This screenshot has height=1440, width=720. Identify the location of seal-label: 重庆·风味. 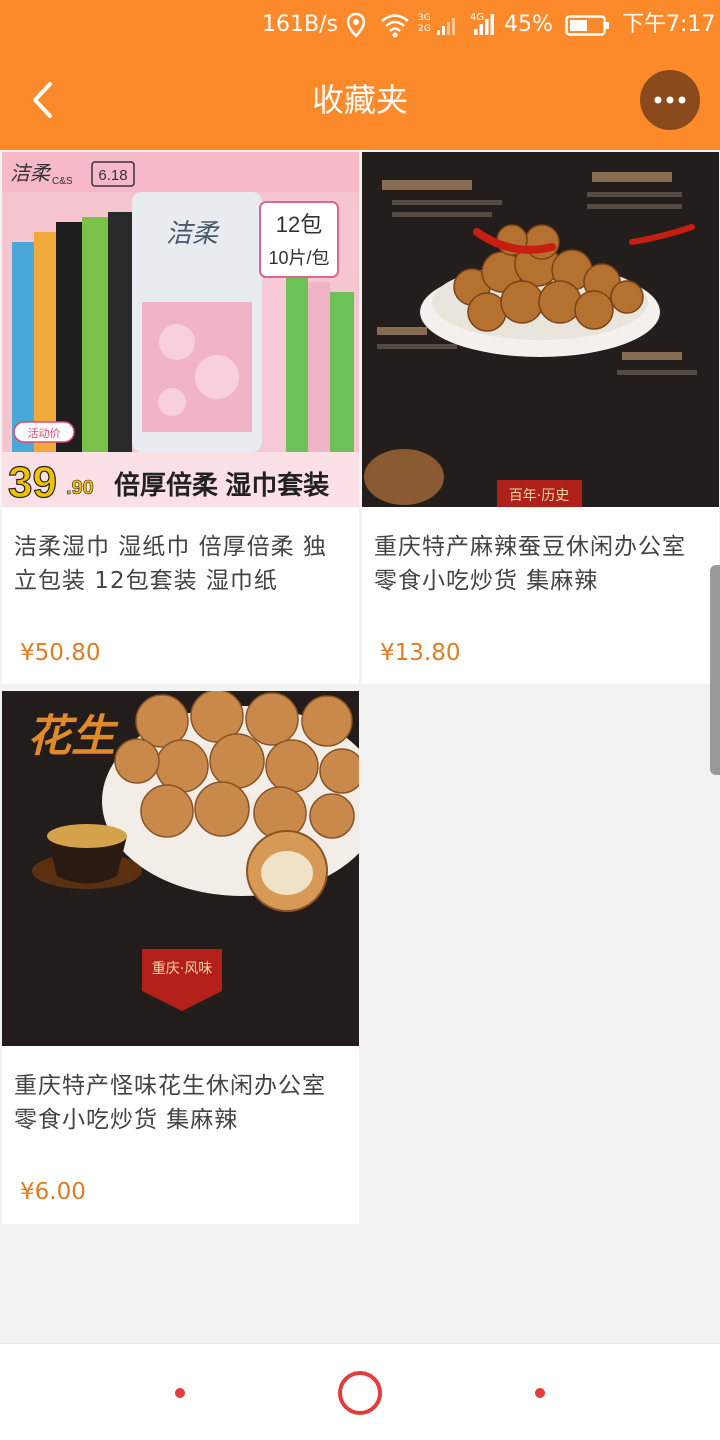
(182, 969).